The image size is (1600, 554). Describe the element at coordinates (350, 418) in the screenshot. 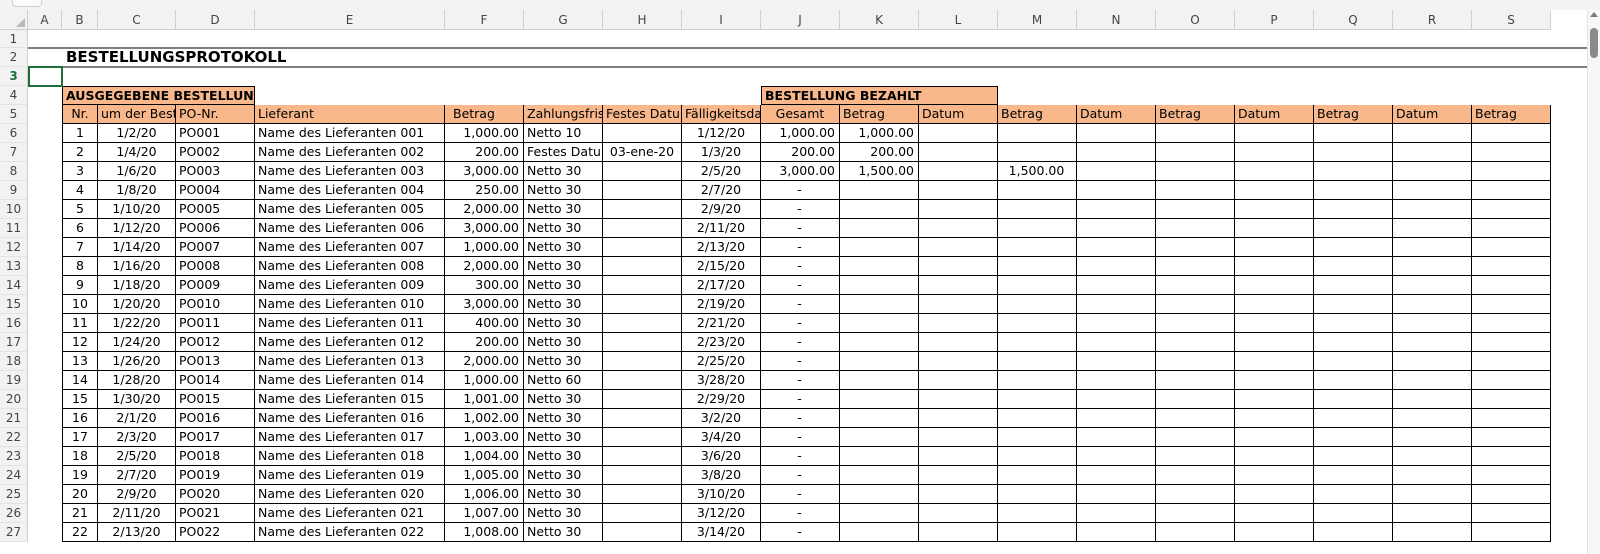

I see `table-cell: Name des Lieferanten 016` at that location.